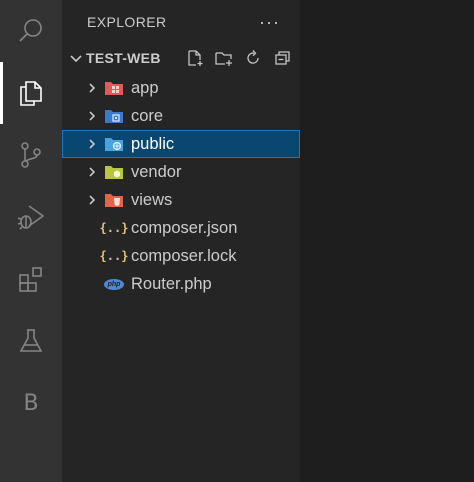 Image resolution: width=474 pixels, height=482 pixels. I want to click on source-control-icon, so click(31, 155).